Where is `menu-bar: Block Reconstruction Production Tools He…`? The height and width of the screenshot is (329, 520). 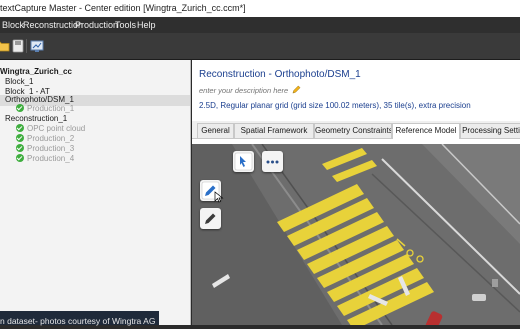
menu-bar: Block Reconstruction Production Tools He… is located at coordinates (260, 25).